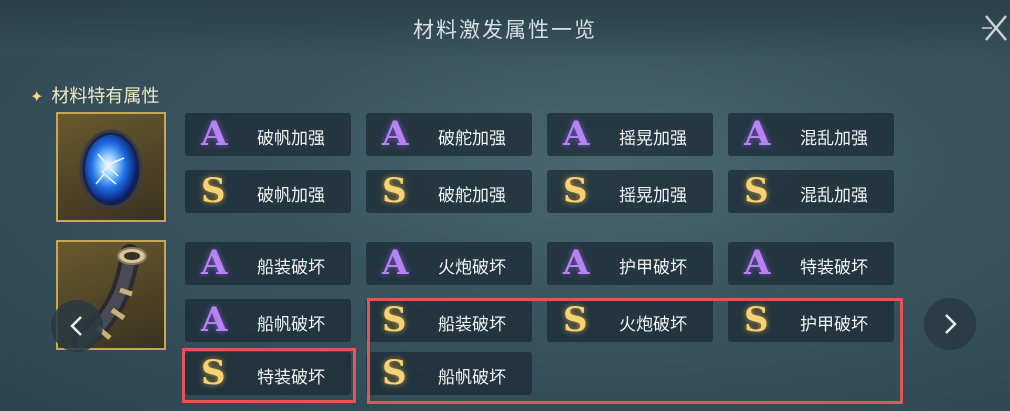 This screenshot has height=411, width=1010. I want to click on attribute-cell: A 船装破坏, so click(268, 263).